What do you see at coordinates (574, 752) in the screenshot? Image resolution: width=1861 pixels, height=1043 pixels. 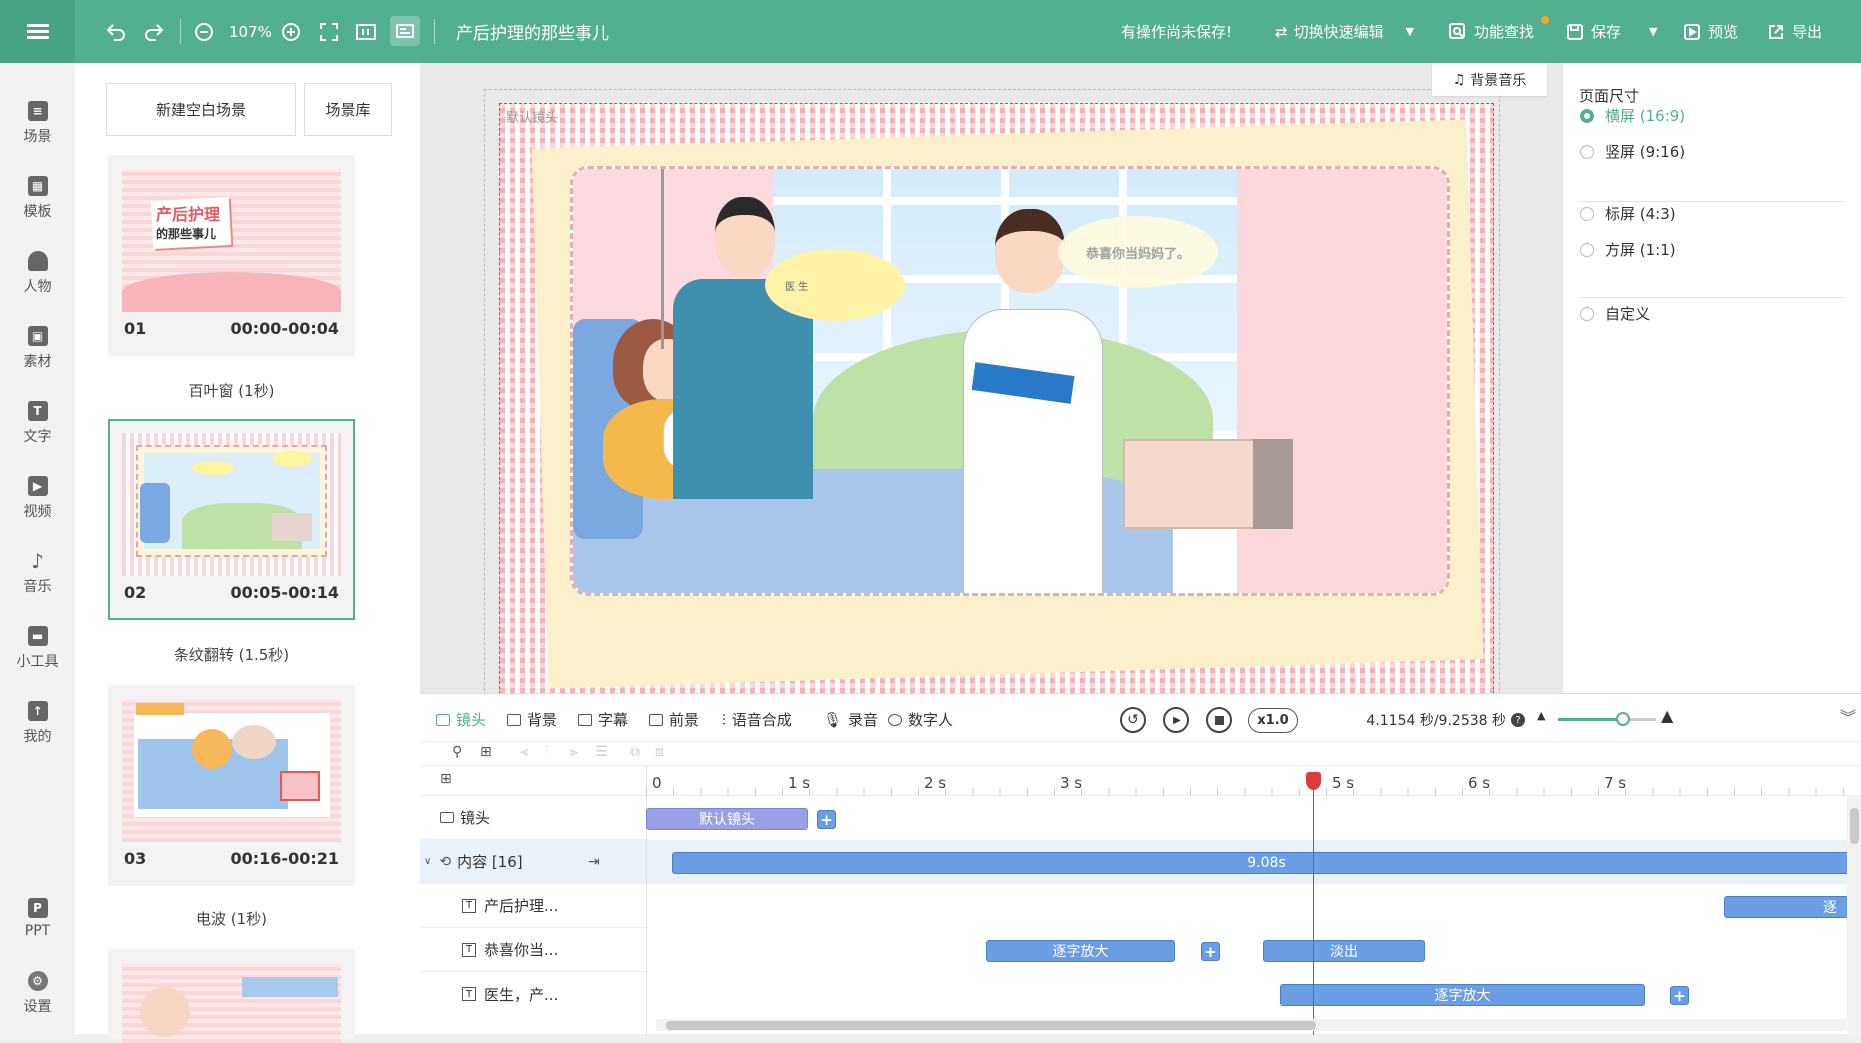 I see `align-right-icon: ⫸` at bounding box center [574, 752].